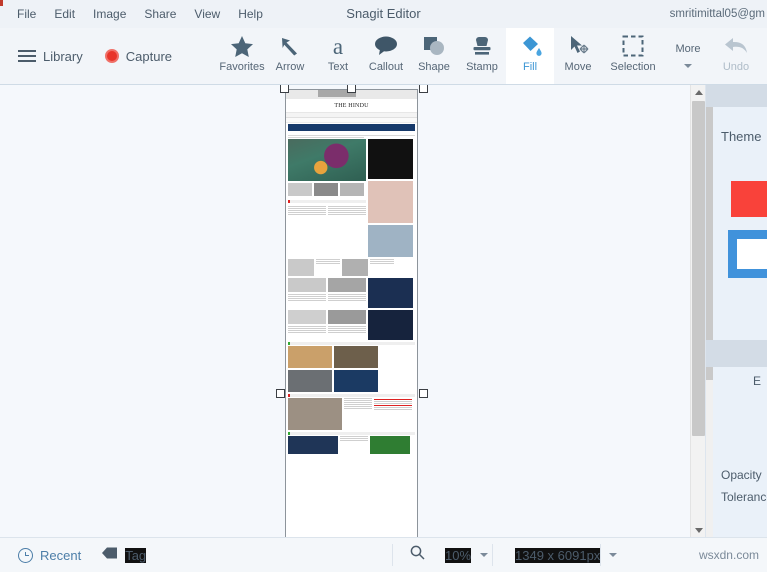 This screenshot has height=572, width=767. I want to click on menu-bar: File Edit Image Share View Help, so click(140, 14).